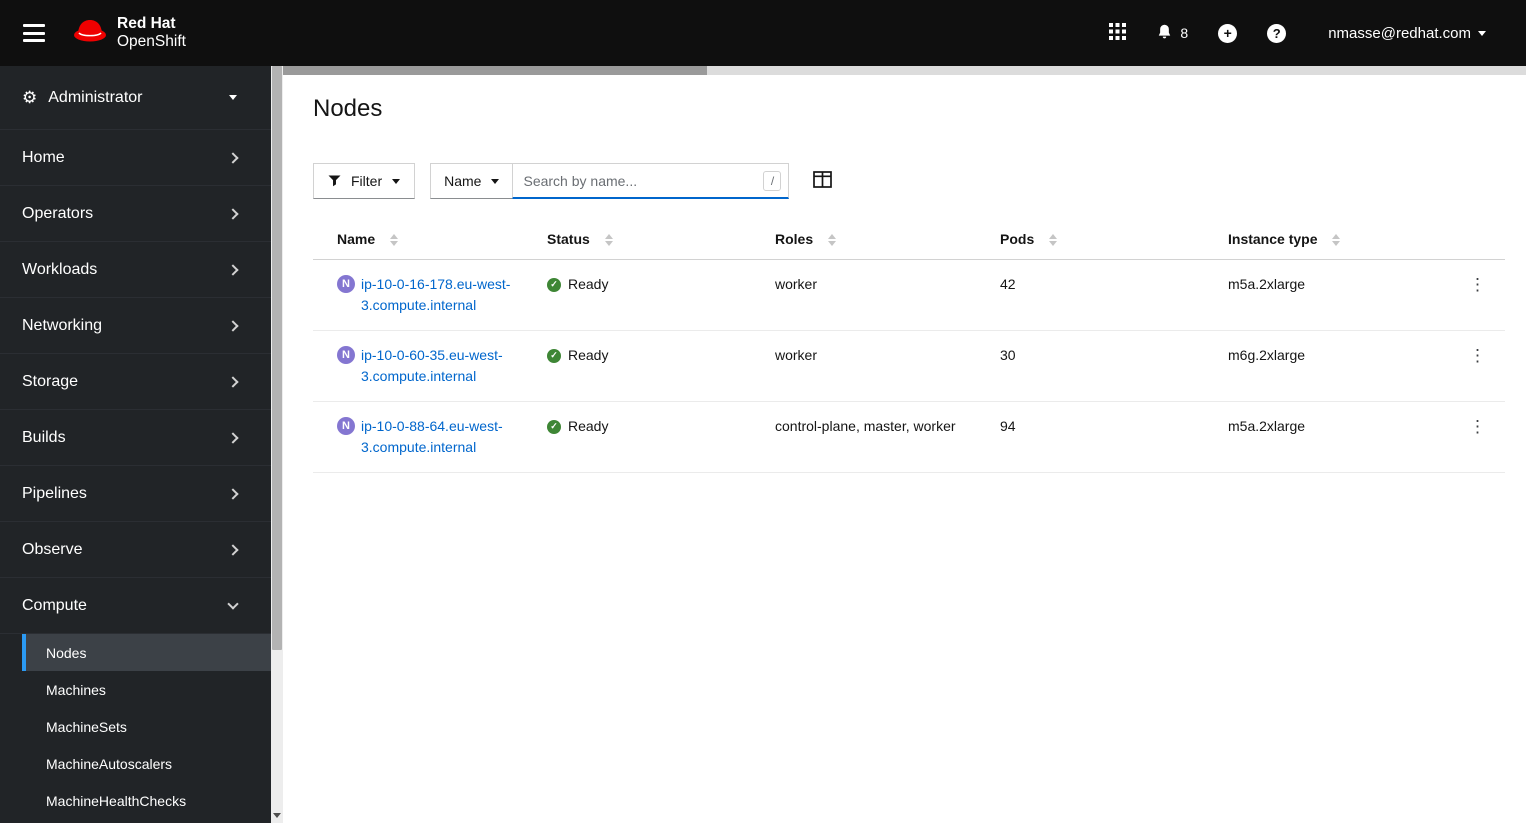 Image resolution: width=1526 pixels, height=823 pixels. What do you see at coordinates (135, 158) in the screenshot?
I see `sidebar-item-home: Home` at bounding box center [135, 158].